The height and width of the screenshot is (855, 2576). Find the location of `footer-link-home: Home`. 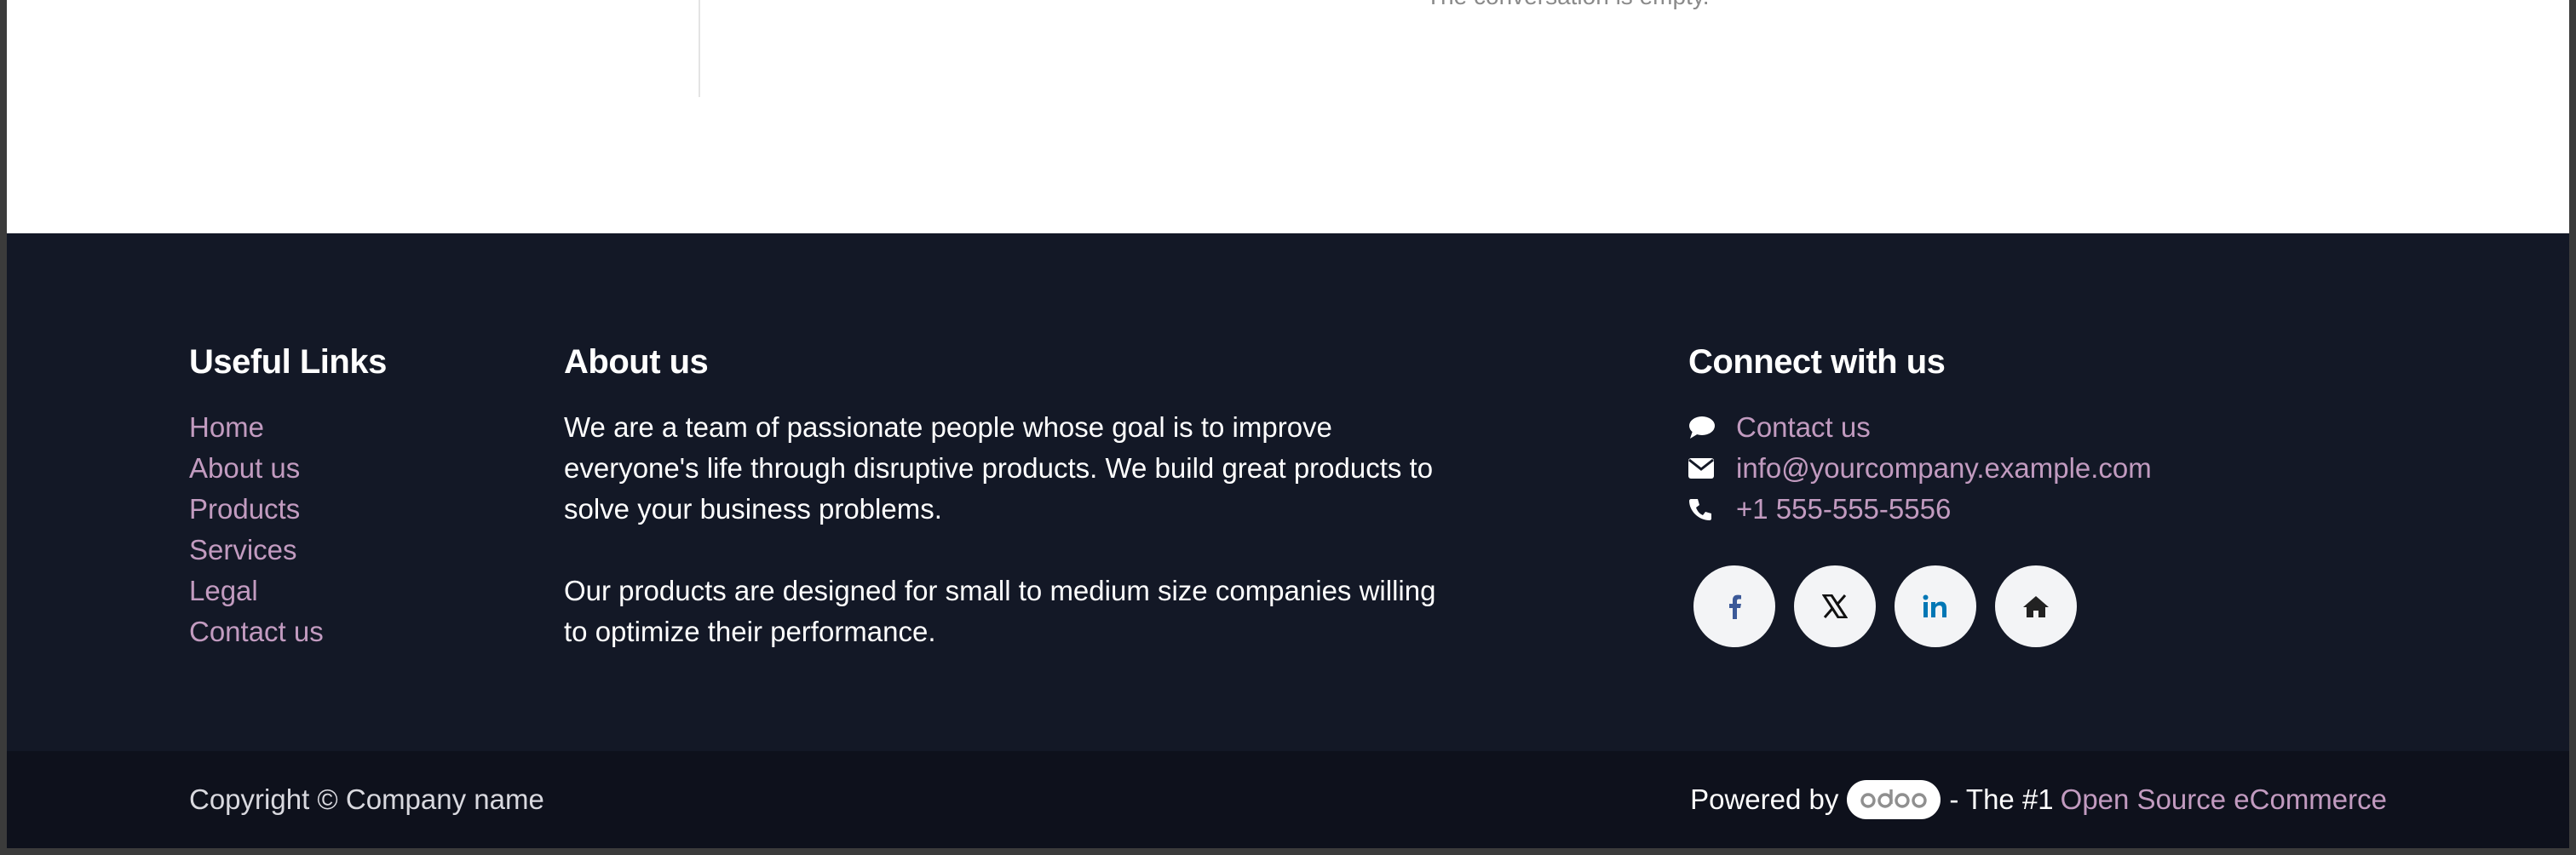

footer-link-home: Home is located at coordinates (288, 427).